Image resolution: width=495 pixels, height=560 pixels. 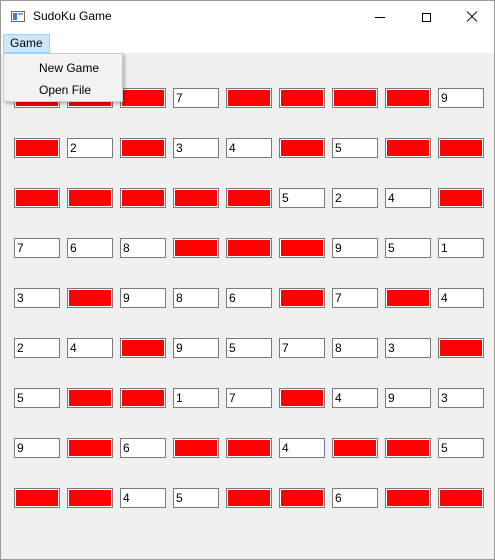 I want to click on sudoku-cell-r4c6, so click(x=302, y=248).